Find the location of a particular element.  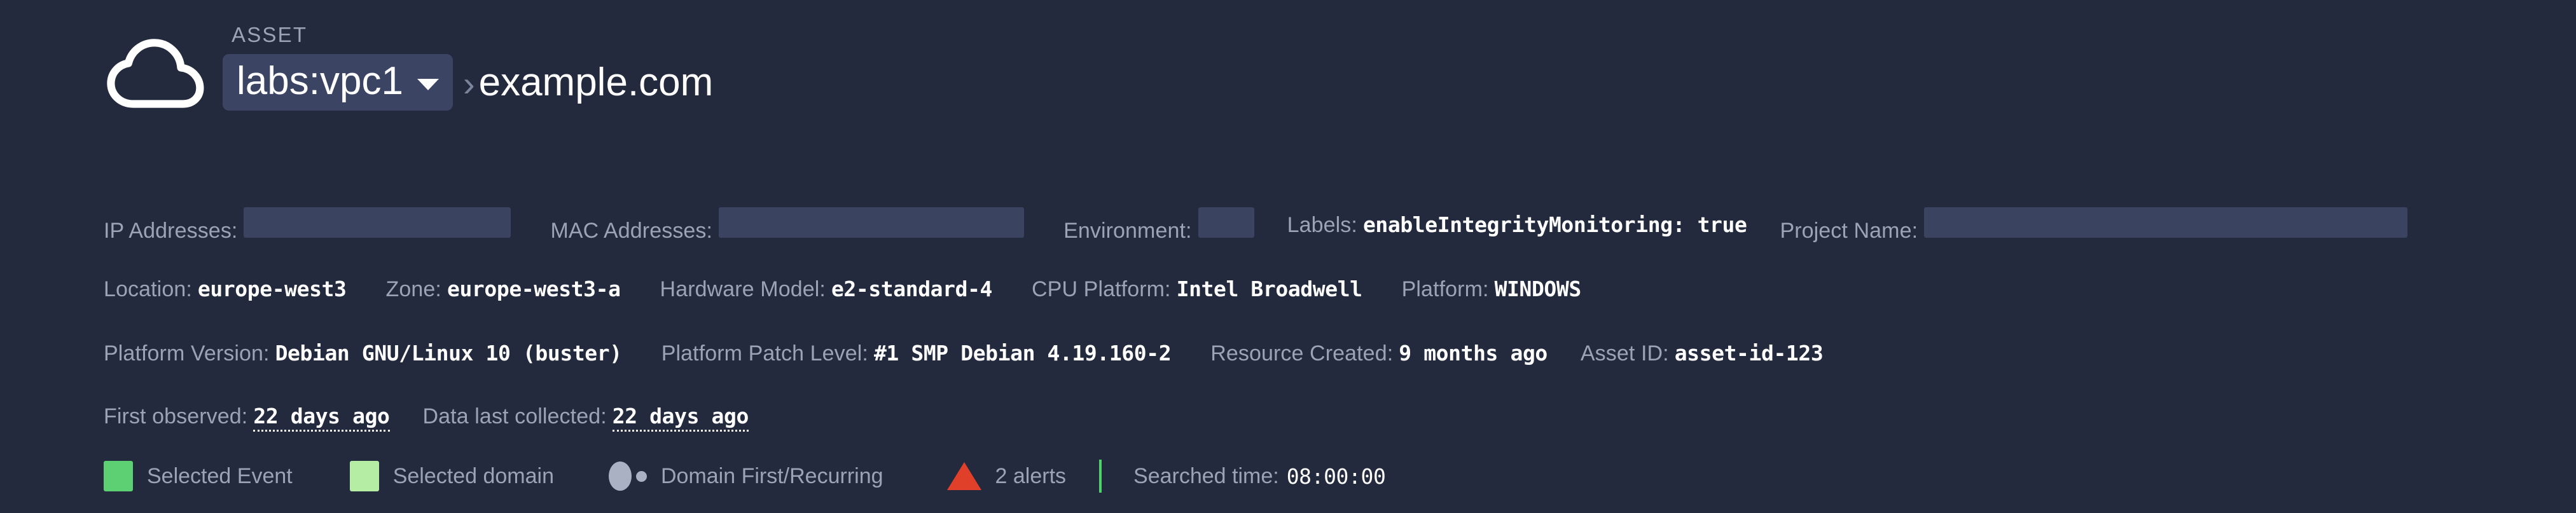

alert-triangle-icon is located at coordinates (963, 476).